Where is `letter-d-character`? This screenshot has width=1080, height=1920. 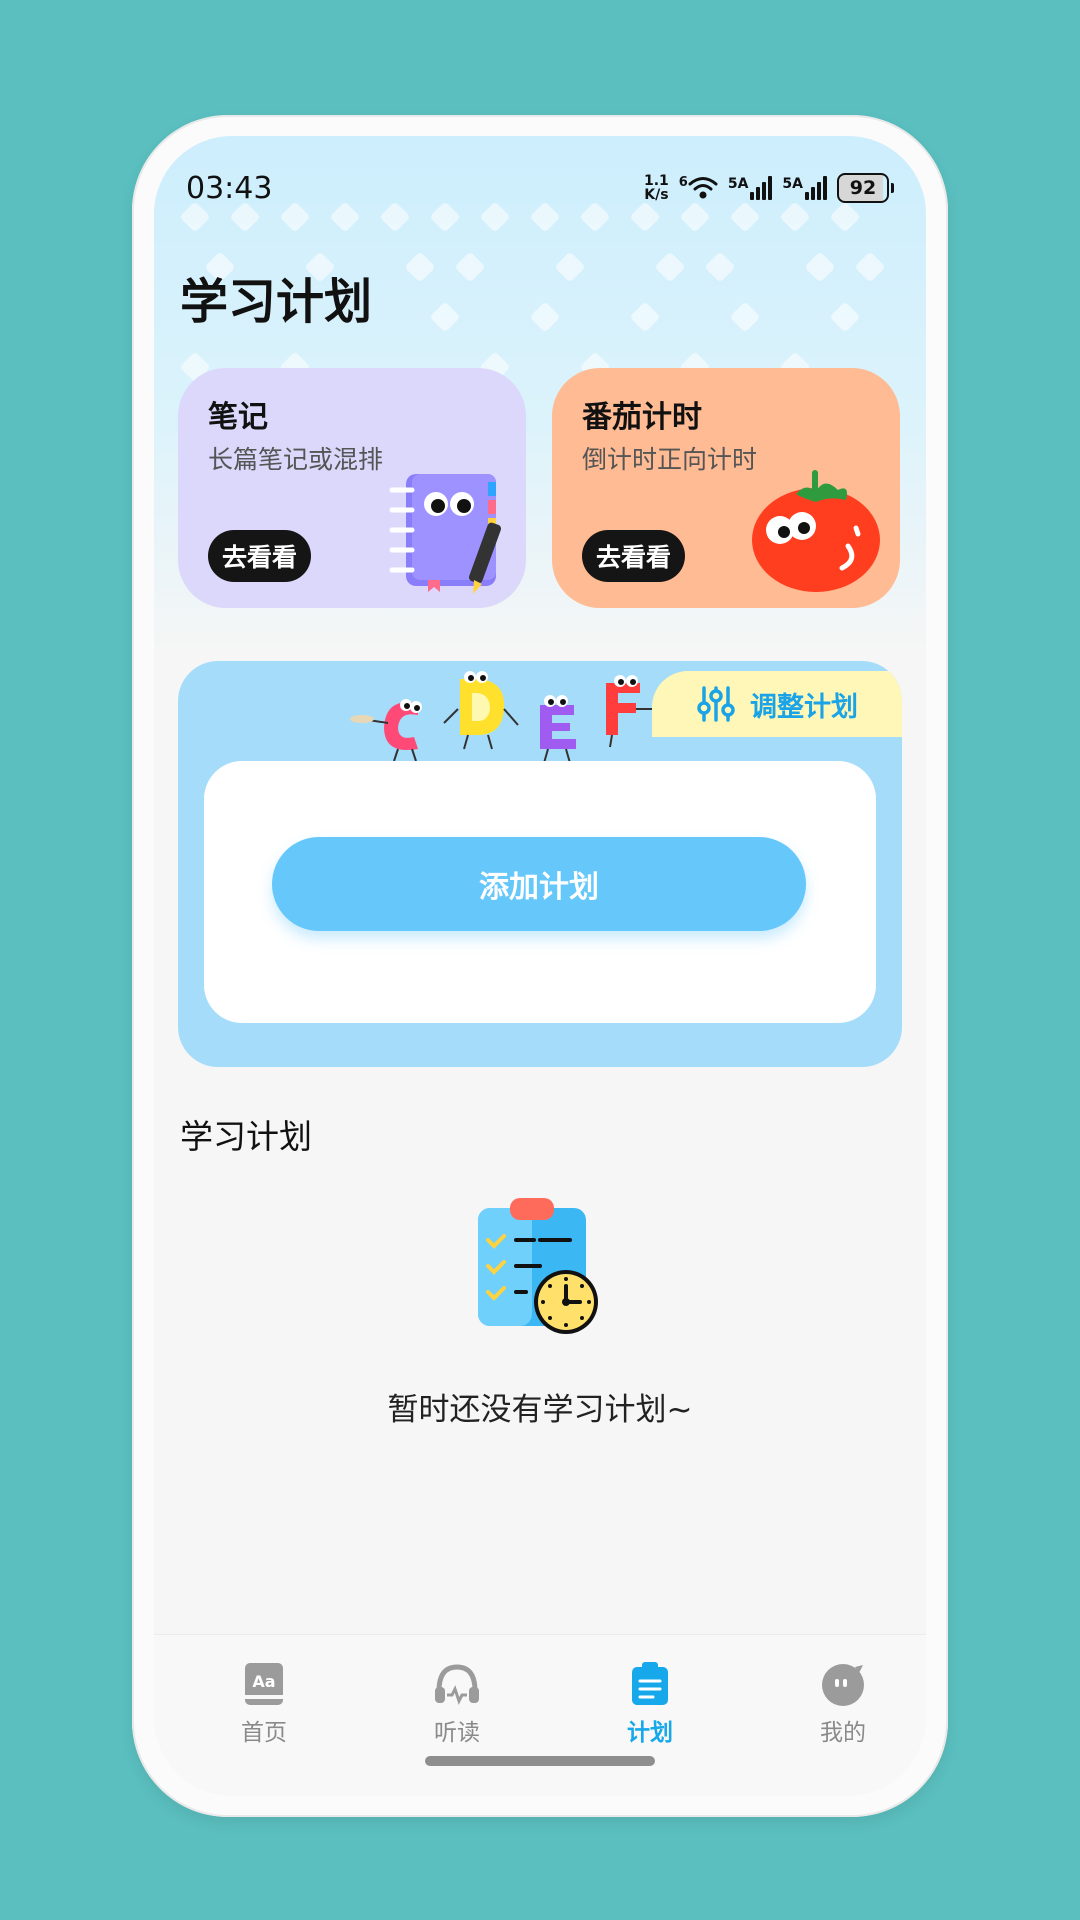 letter-d-character is located at coordinates (481, 710).